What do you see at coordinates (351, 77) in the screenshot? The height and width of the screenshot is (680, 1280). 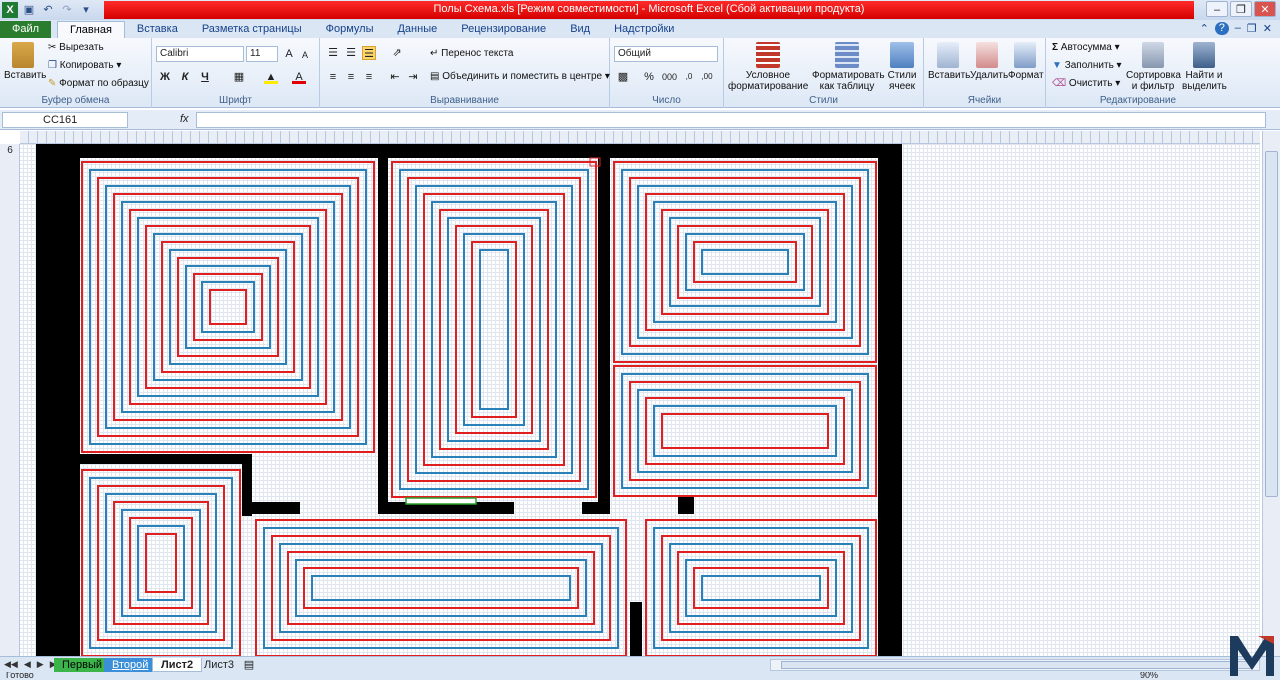 I see `align-center-icon: ≡` at bounding box center [351, 77].